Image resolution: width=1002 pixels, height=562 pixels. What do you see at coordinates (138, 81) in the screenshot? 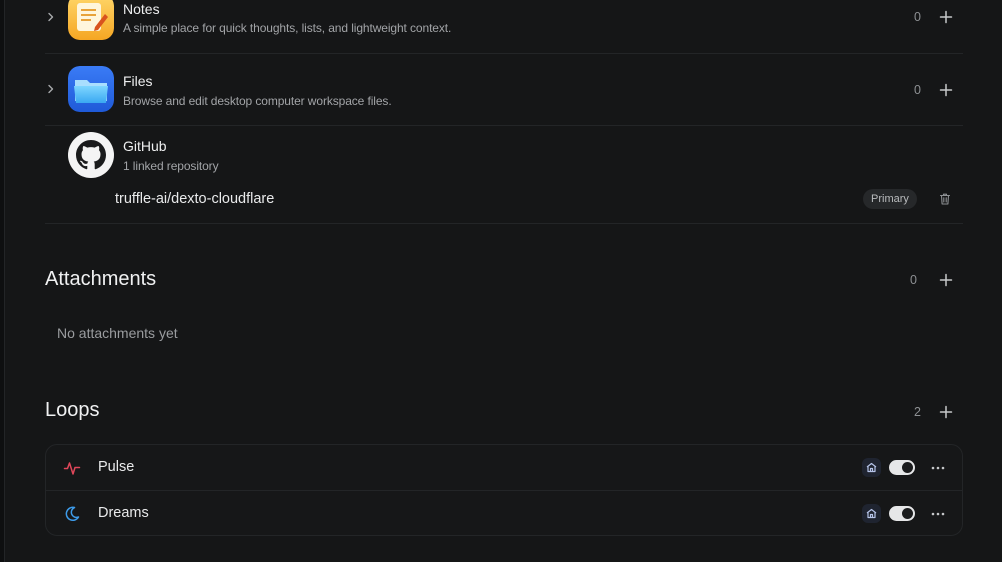
I see `integration-title: Files` at bounding box center [138, 81].